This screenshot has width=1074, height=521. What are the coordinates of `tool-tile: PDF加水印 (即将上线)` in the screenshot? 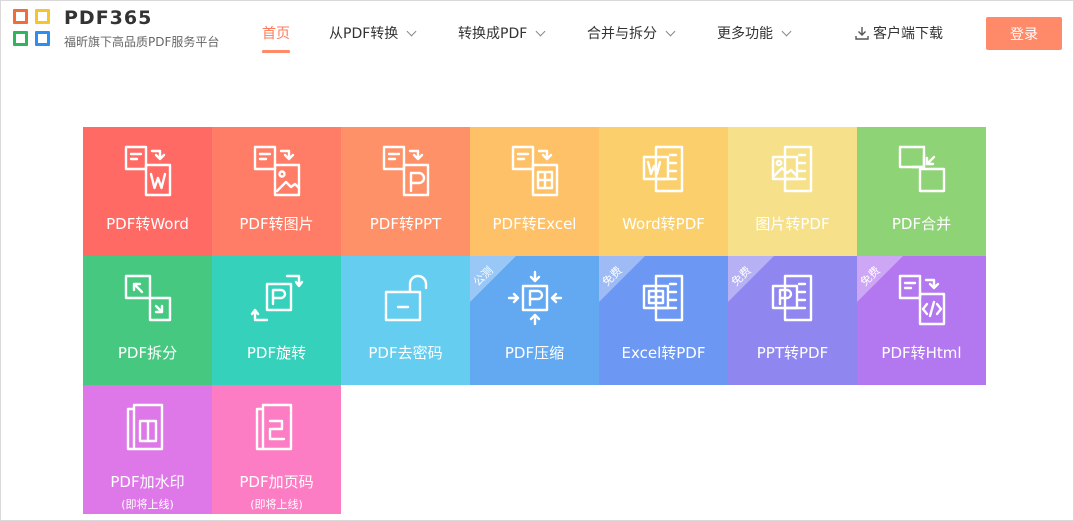 It's located at (147, 449).